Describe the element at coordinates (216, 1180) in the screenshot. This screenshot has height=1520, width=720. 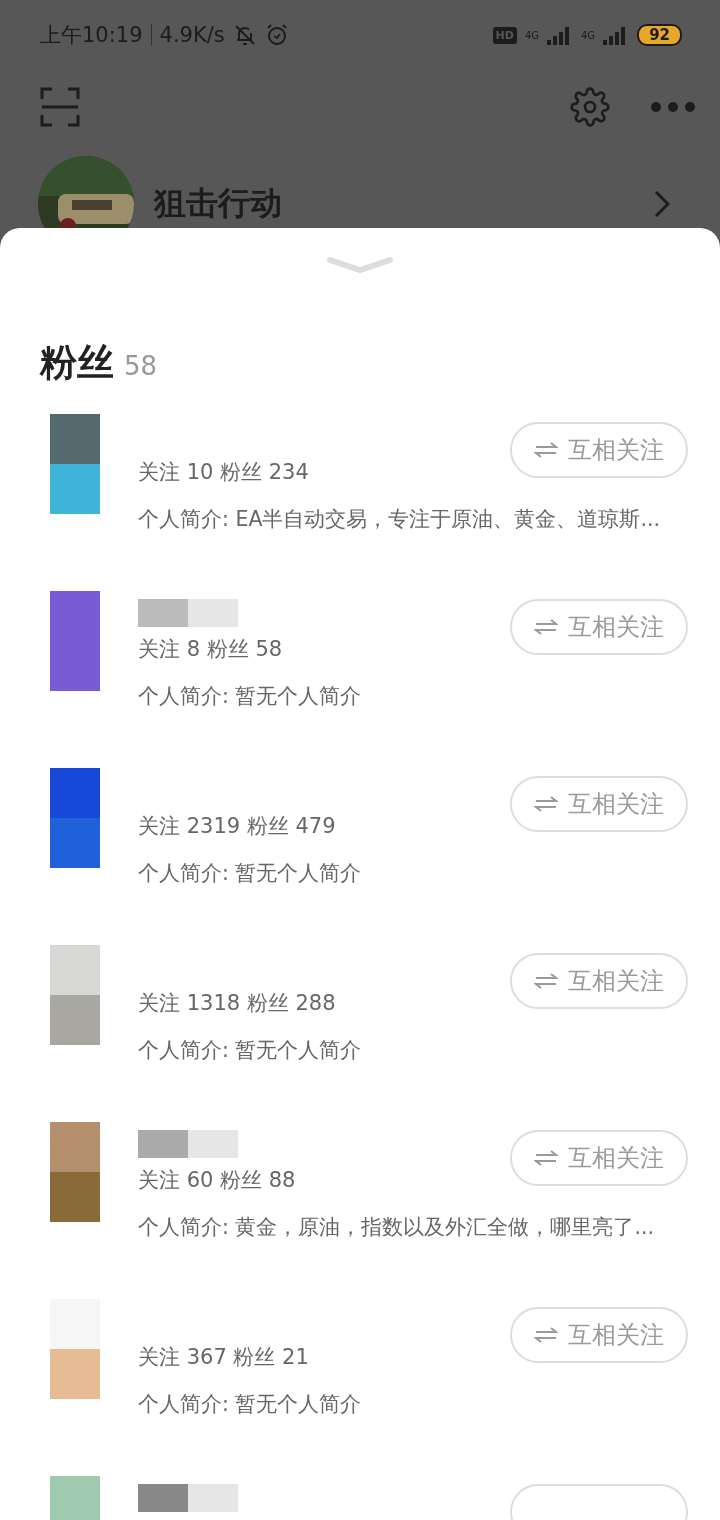
I see `follow-stats: 关注 60 粉丝 88` at that location.